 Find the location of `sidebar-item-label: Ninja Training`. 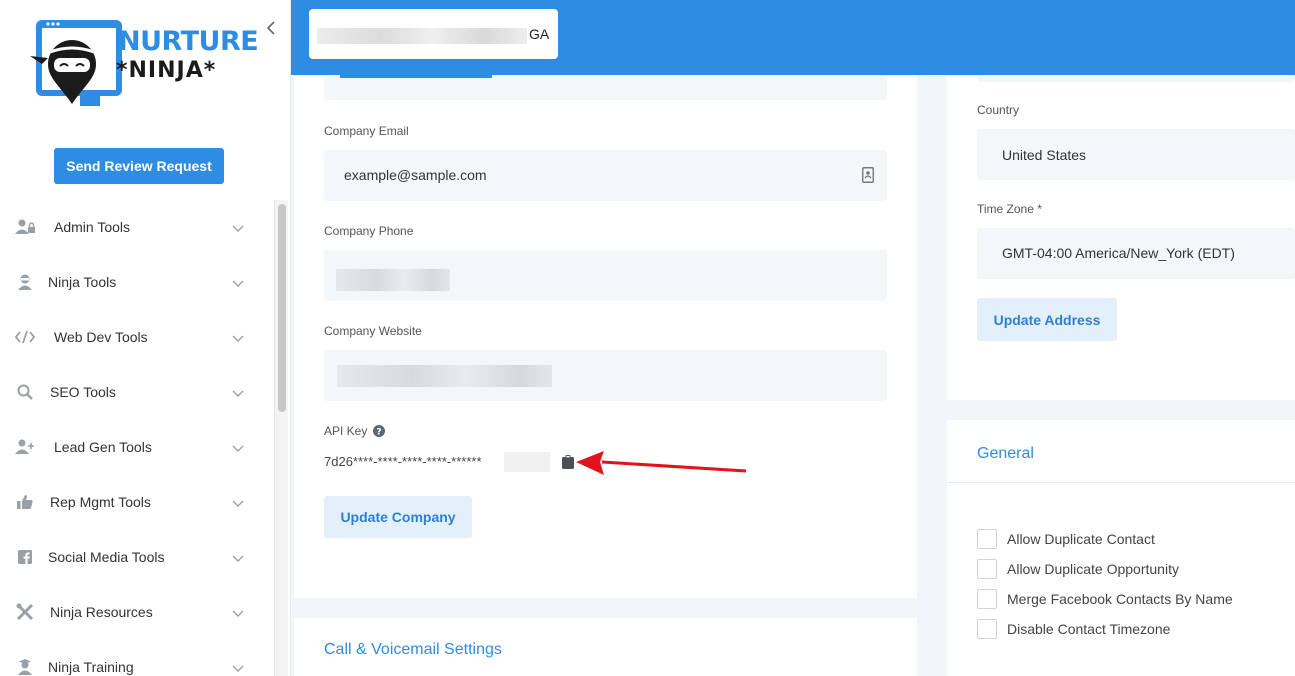

sidebar-item-label: Ninja Training is located at coordinates (91, 667).